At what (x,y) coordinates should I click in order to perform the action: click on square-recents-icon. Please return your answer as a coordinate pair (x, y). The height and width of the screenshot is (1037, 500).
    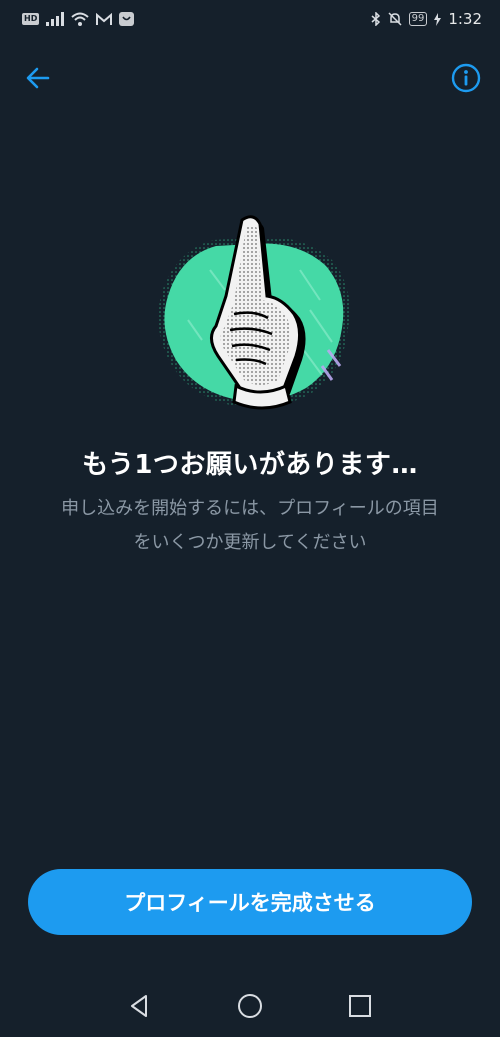
    Looking at the image, I should click on (360, 1006).